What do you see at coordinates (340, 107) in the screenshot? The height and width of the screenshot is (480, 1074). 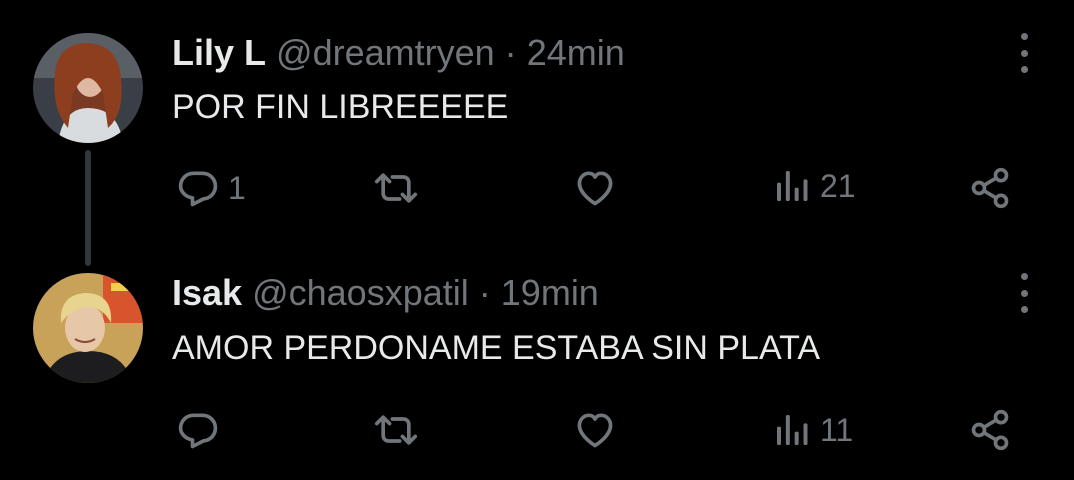 I see `tweet-text: POR FIN LIBREEEEE` at bounding box center [340, 107].